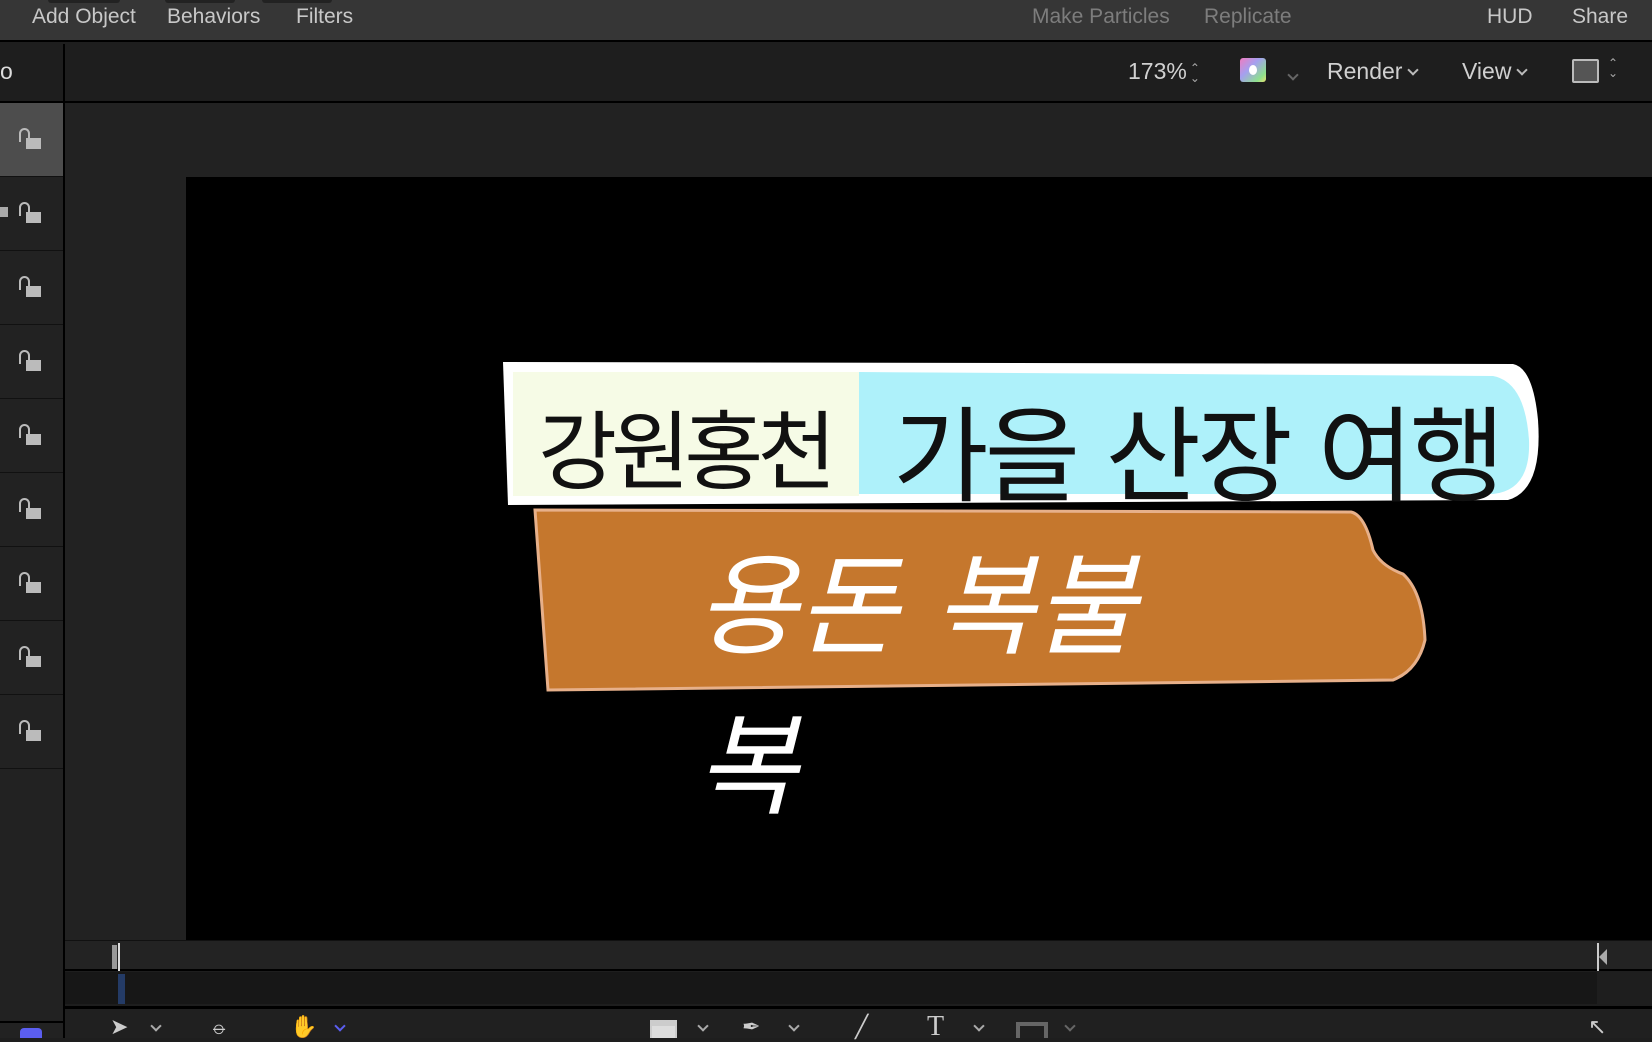 The width and height of the screenshot is (1652, 1042). Describe the element at coordinates (1510, 17) in the screenshot. I see `hud-button: HUD` at that location.